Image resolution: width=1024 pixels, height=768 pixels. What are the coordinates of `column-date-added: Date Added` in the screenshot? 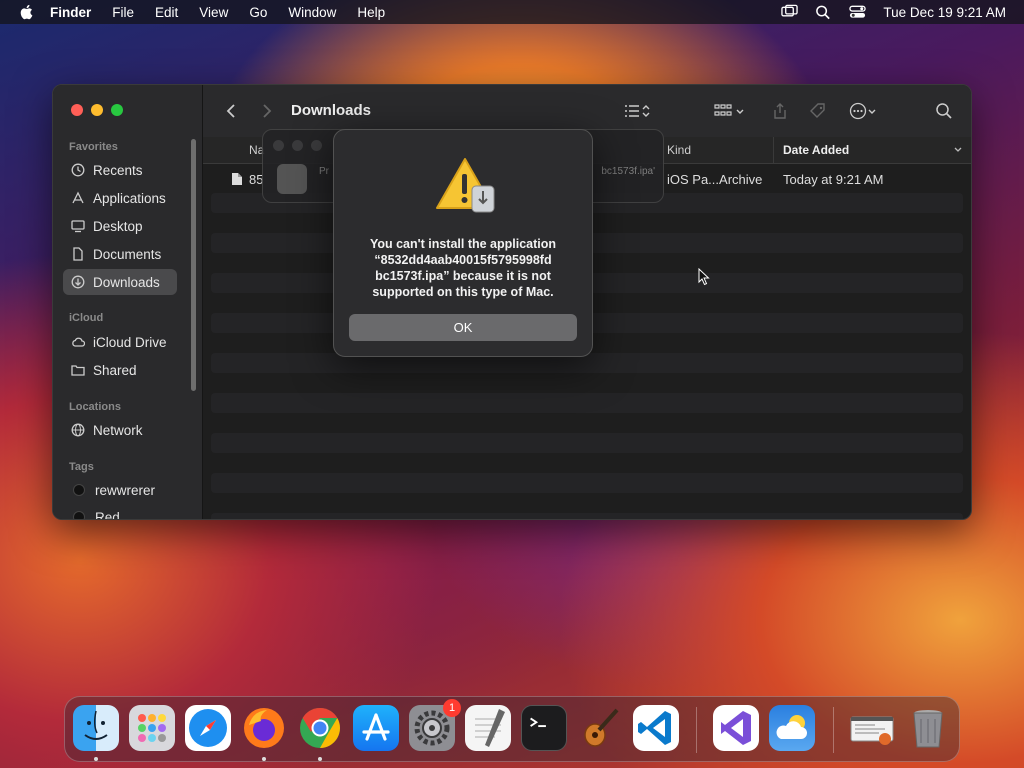 It's located at (816, 150).